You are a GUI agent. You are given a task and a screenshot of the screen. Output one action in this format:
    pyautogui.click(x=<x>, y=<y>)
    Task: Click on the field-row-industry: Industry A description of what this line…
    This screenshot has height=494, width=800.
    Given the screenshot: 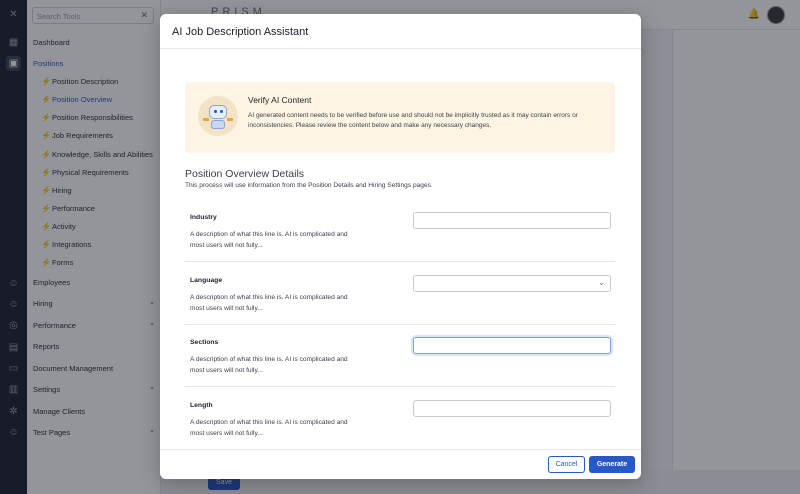 What is the action you would take?
    pyautogui.click(x=400, y=230)
    